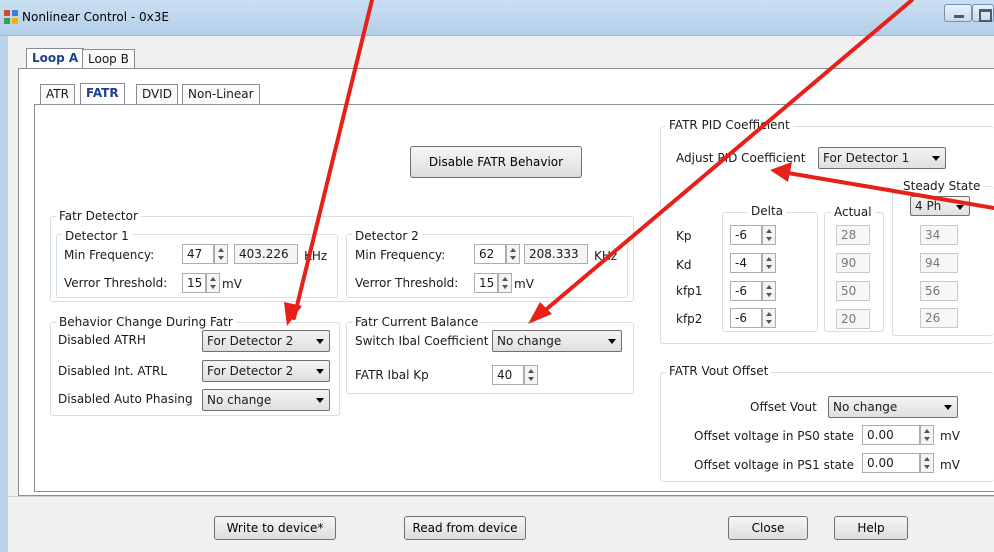  Describe the element at coordinates (221, 254) in the screenshot. I see `detector1-min-frequency-spinner` at that location.